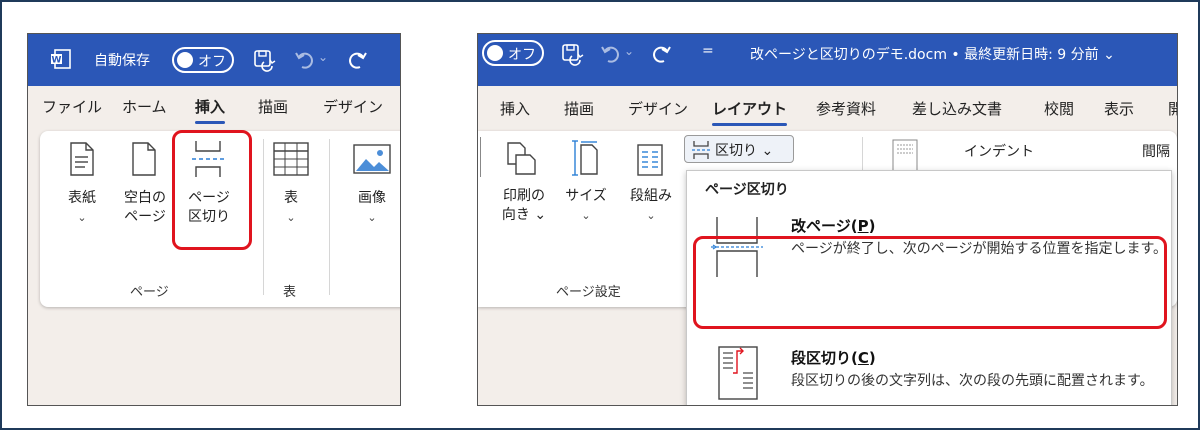  What do you see at coordinates (585, 158) in the screenshot?
I see `size-icon` at bounding box center [585, 158].